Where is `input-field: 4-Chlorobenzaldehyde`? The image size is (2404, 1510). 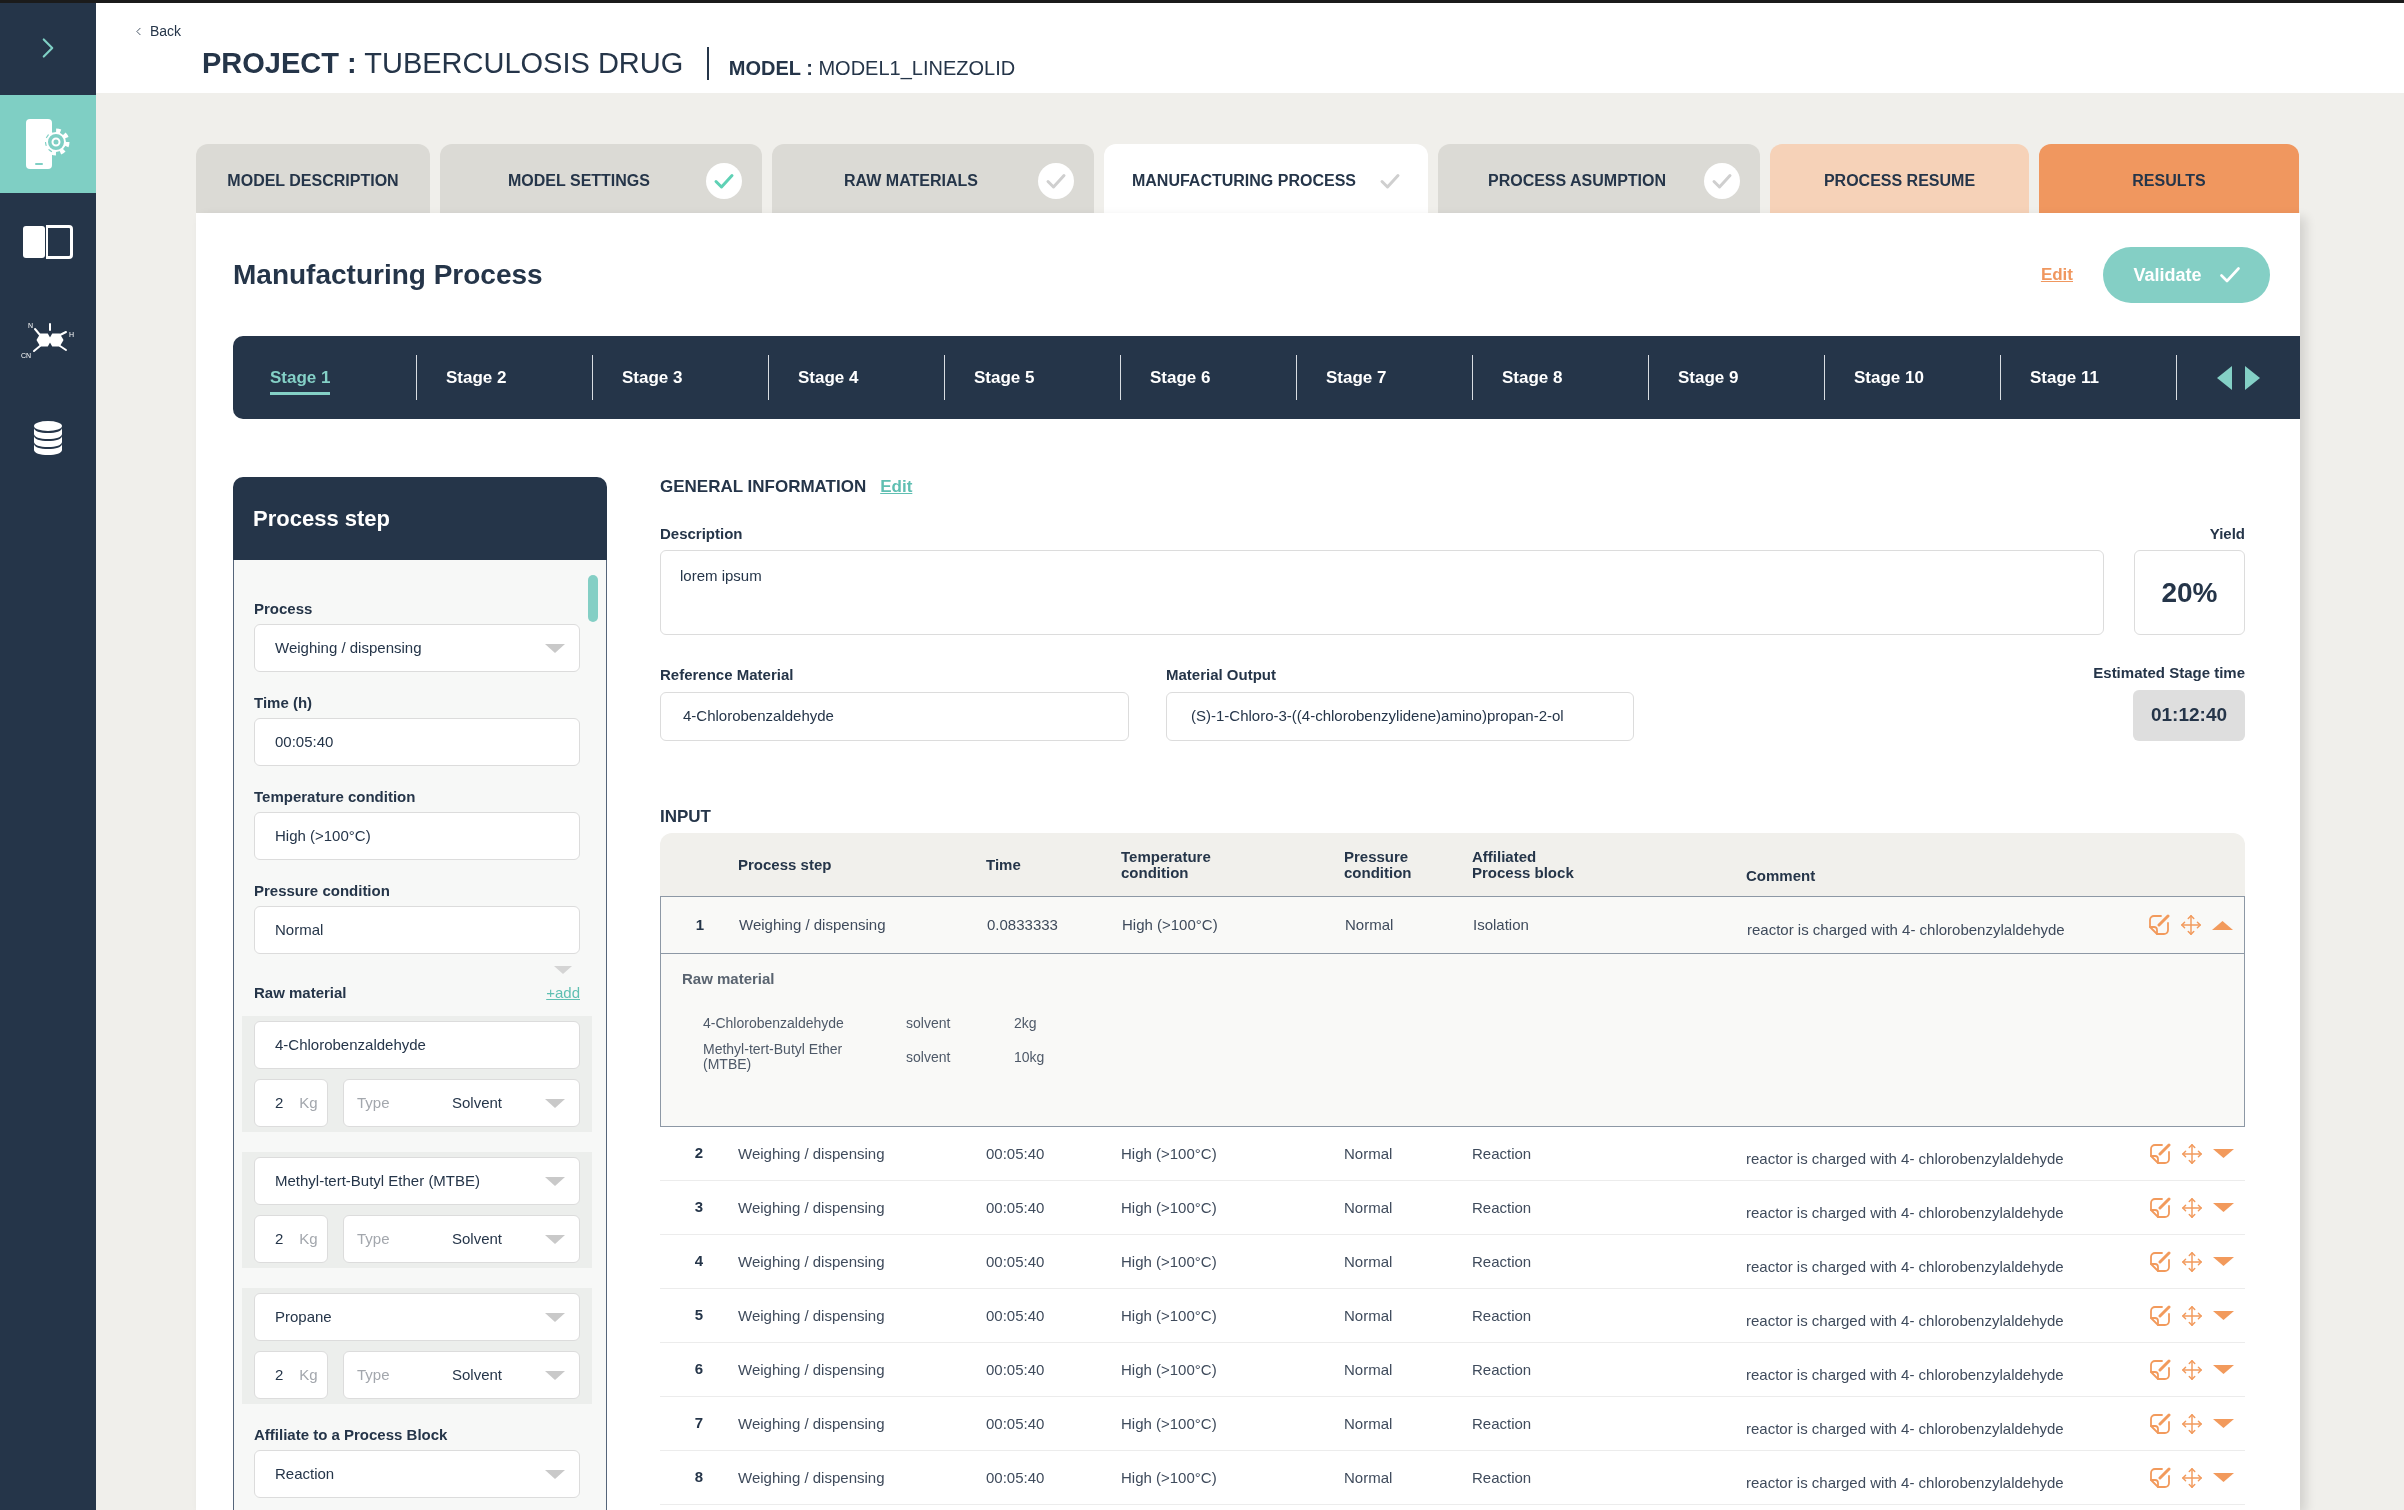 input-field: 4-Chlorobenzaldehyde is located at coordinates (417, 1045).